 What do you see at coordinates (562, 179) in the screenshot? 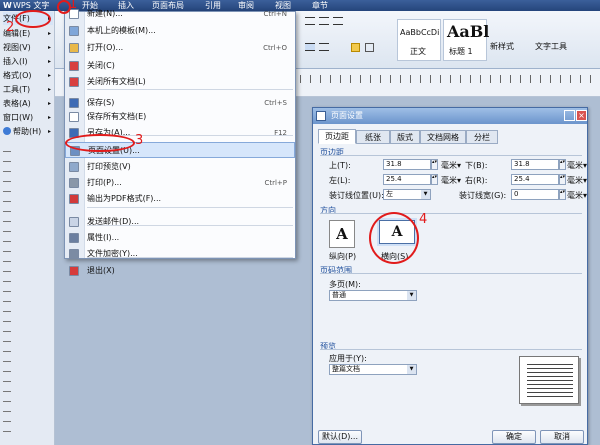
I see `right-margin-spinner: ▴▾` at bounding box center [562, 179].